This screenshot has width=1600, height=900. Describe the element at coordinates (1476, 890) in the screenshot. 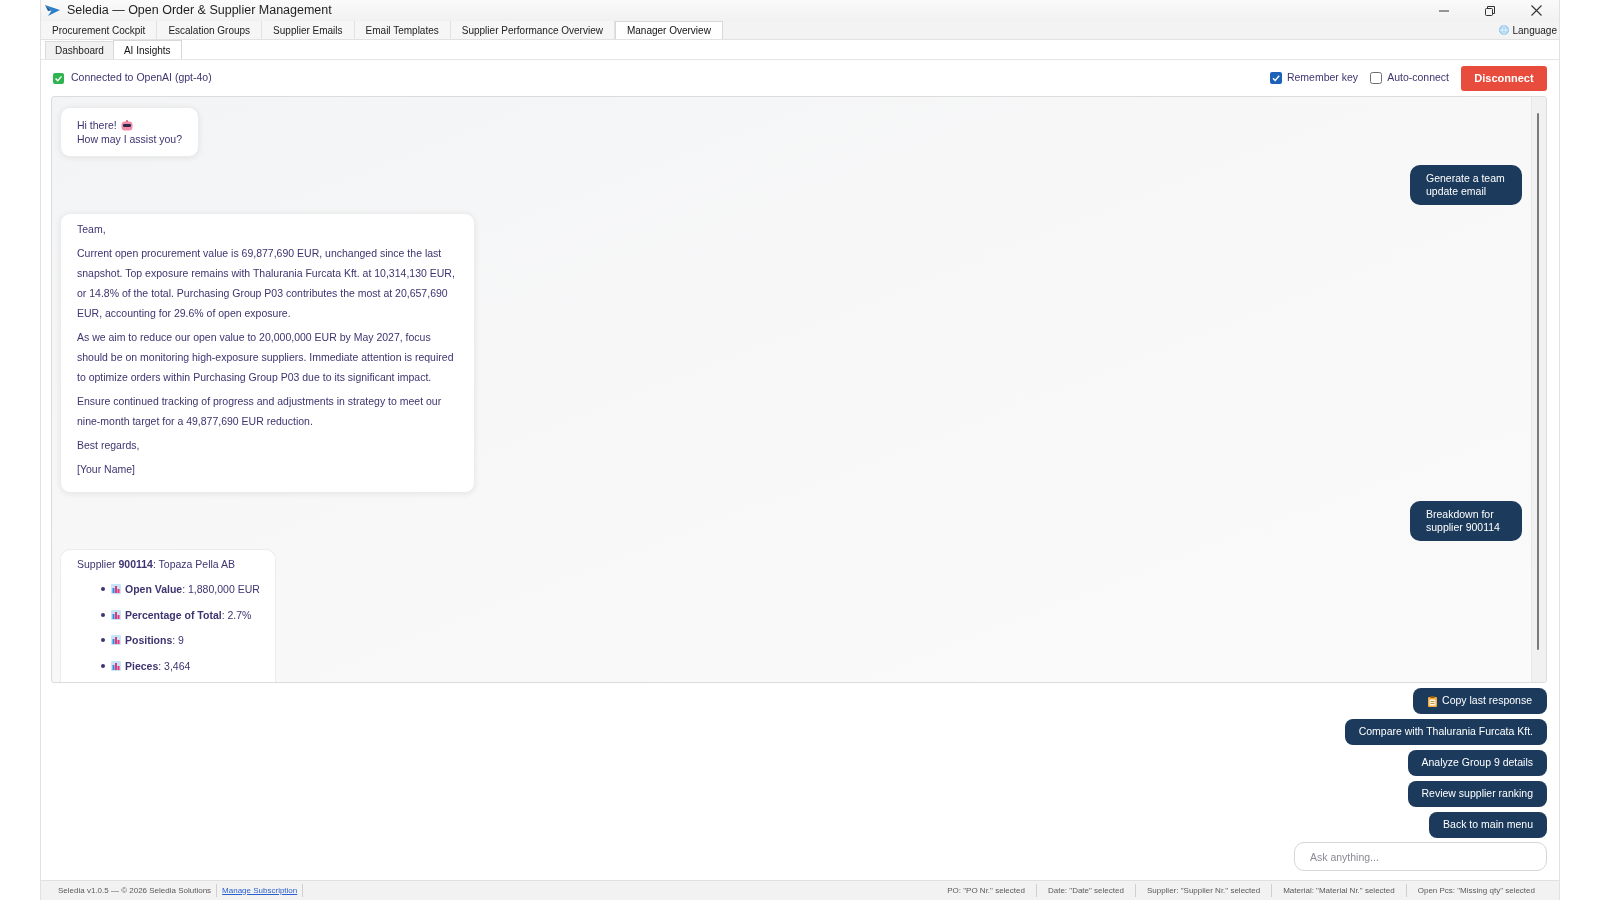

I see `status-text: Open Pcs: "Missing qty" selected` at that location.